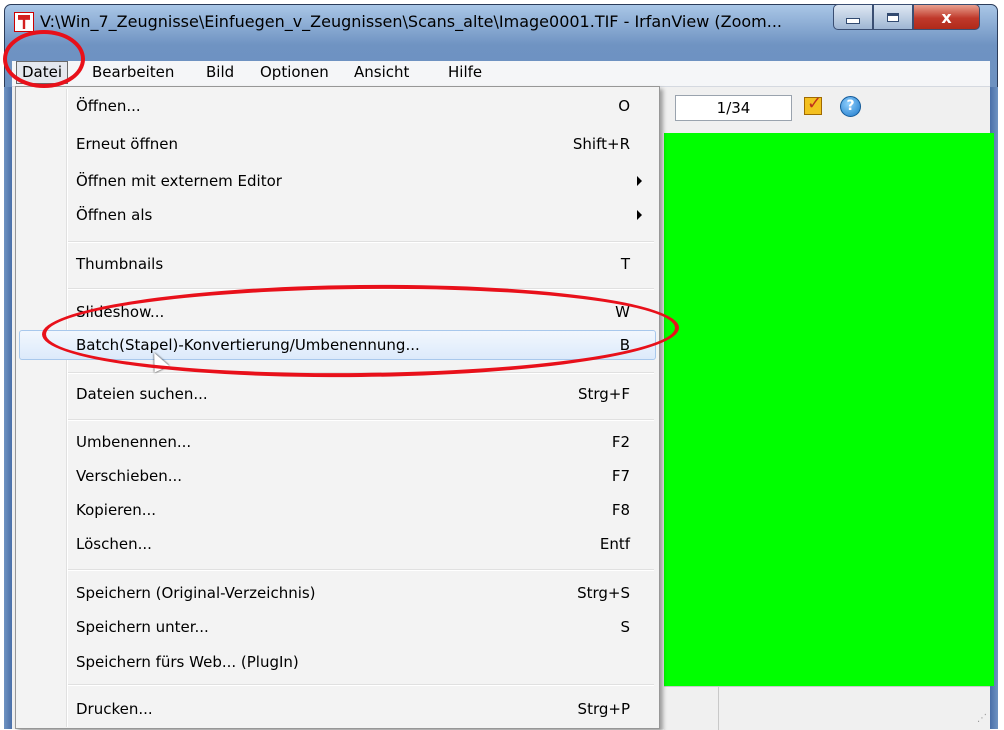  I want to click on menu-item-label: Öffnen mit externem Editor, so click(179, 181).